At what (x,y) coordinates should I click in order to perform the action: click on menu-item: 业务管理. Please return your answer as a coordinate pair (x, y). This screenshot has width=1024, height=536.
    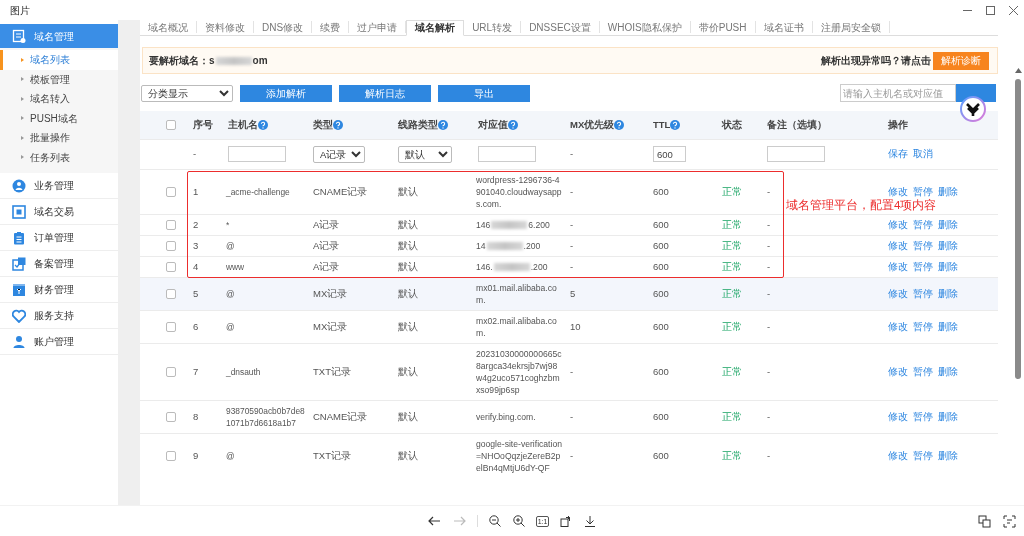
    Looking at the image, I should click on (59, 186).